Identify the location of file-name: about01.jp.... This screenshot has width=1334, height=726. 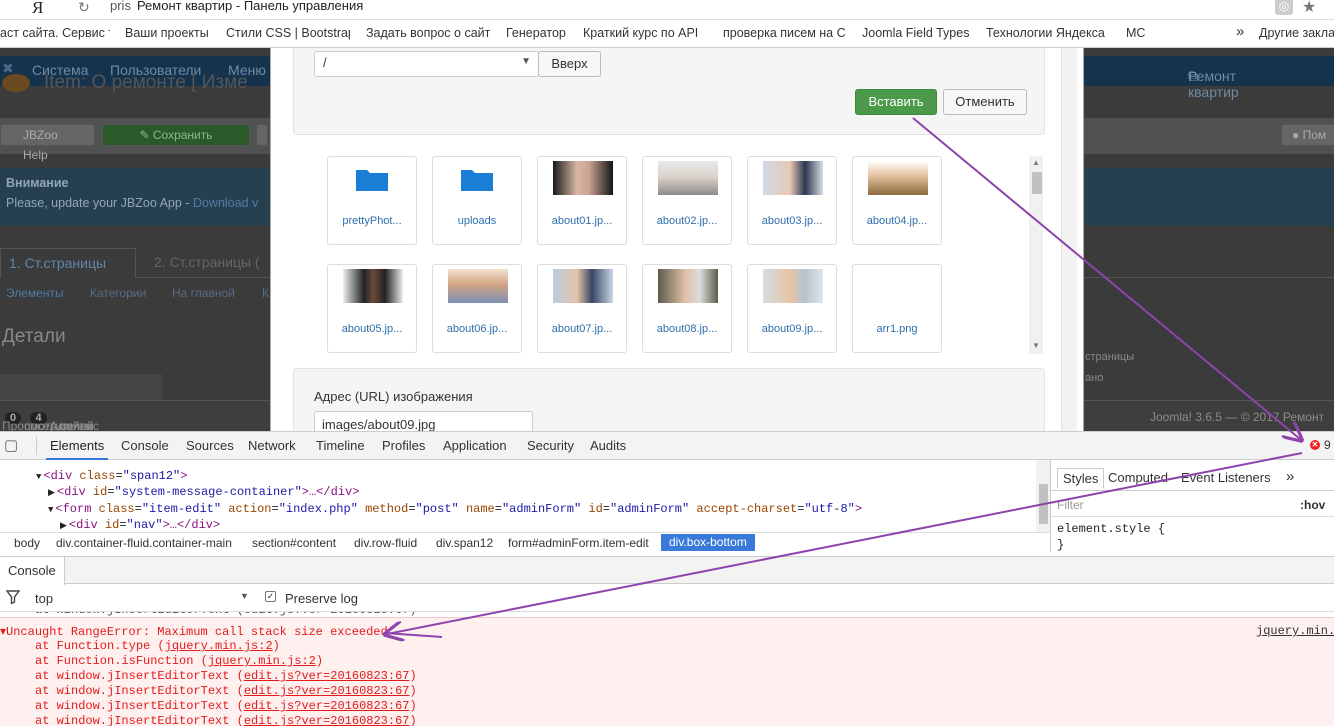
(582, 221).